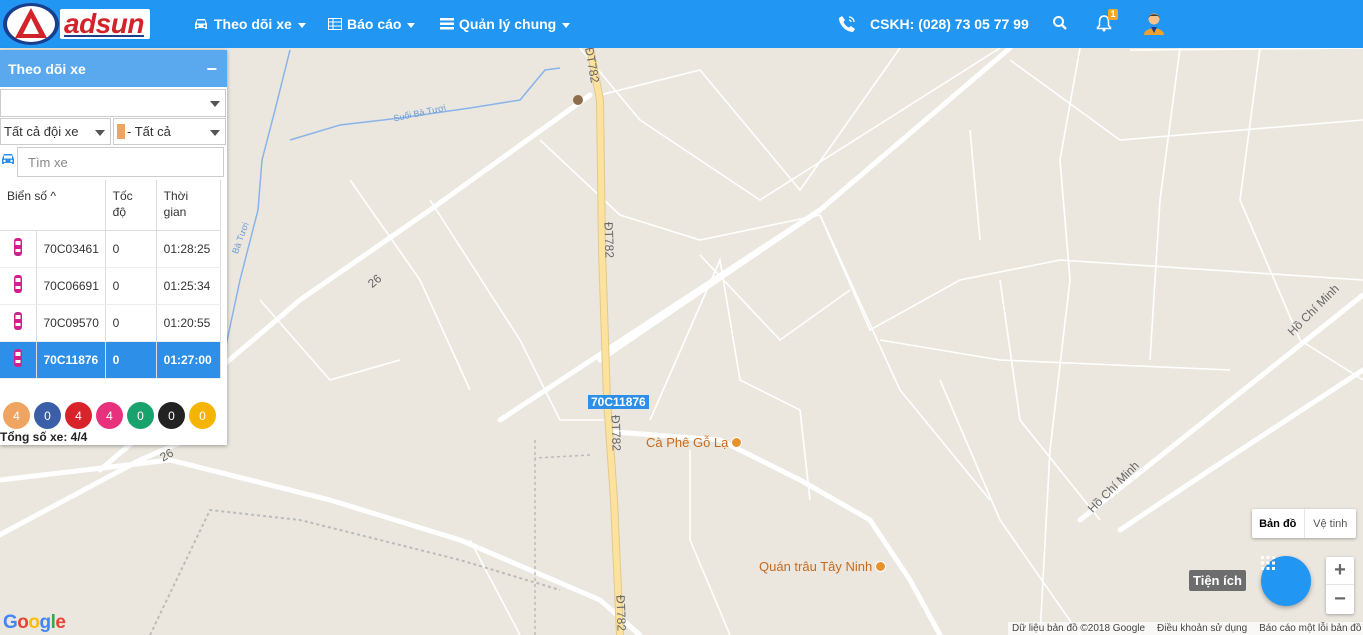 The image size is (1363, 635). What do you see at coordinates (189, 323) in the screenshot?
I see `vehicle-time: 01:20:55` at bounding box center [189, 323].